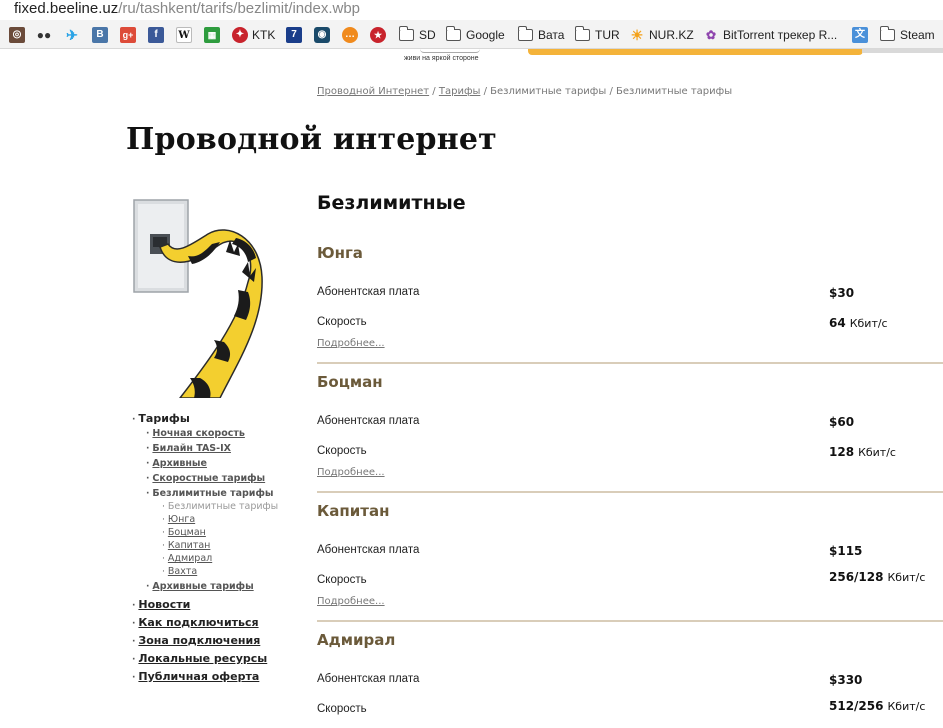 The height and width of the screenshot is (728, 943). What do you see at coordinates (353, 511) in the screenshot?
I see `tariff-name: Капитан` at bounding box center [353, 511].